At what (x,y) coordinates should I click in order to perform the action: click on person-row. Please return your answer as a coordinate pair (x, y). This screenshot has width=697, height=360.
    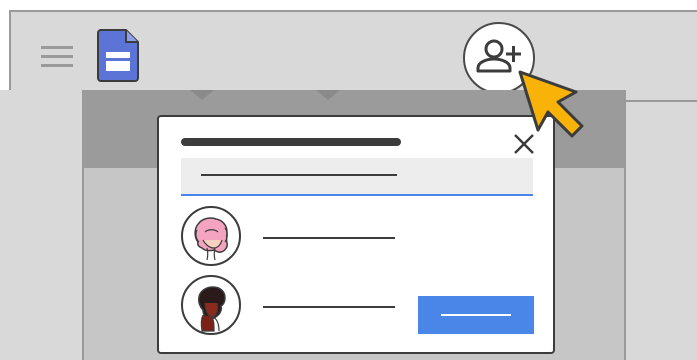
    Looking at the image, I should click on (361, 237).